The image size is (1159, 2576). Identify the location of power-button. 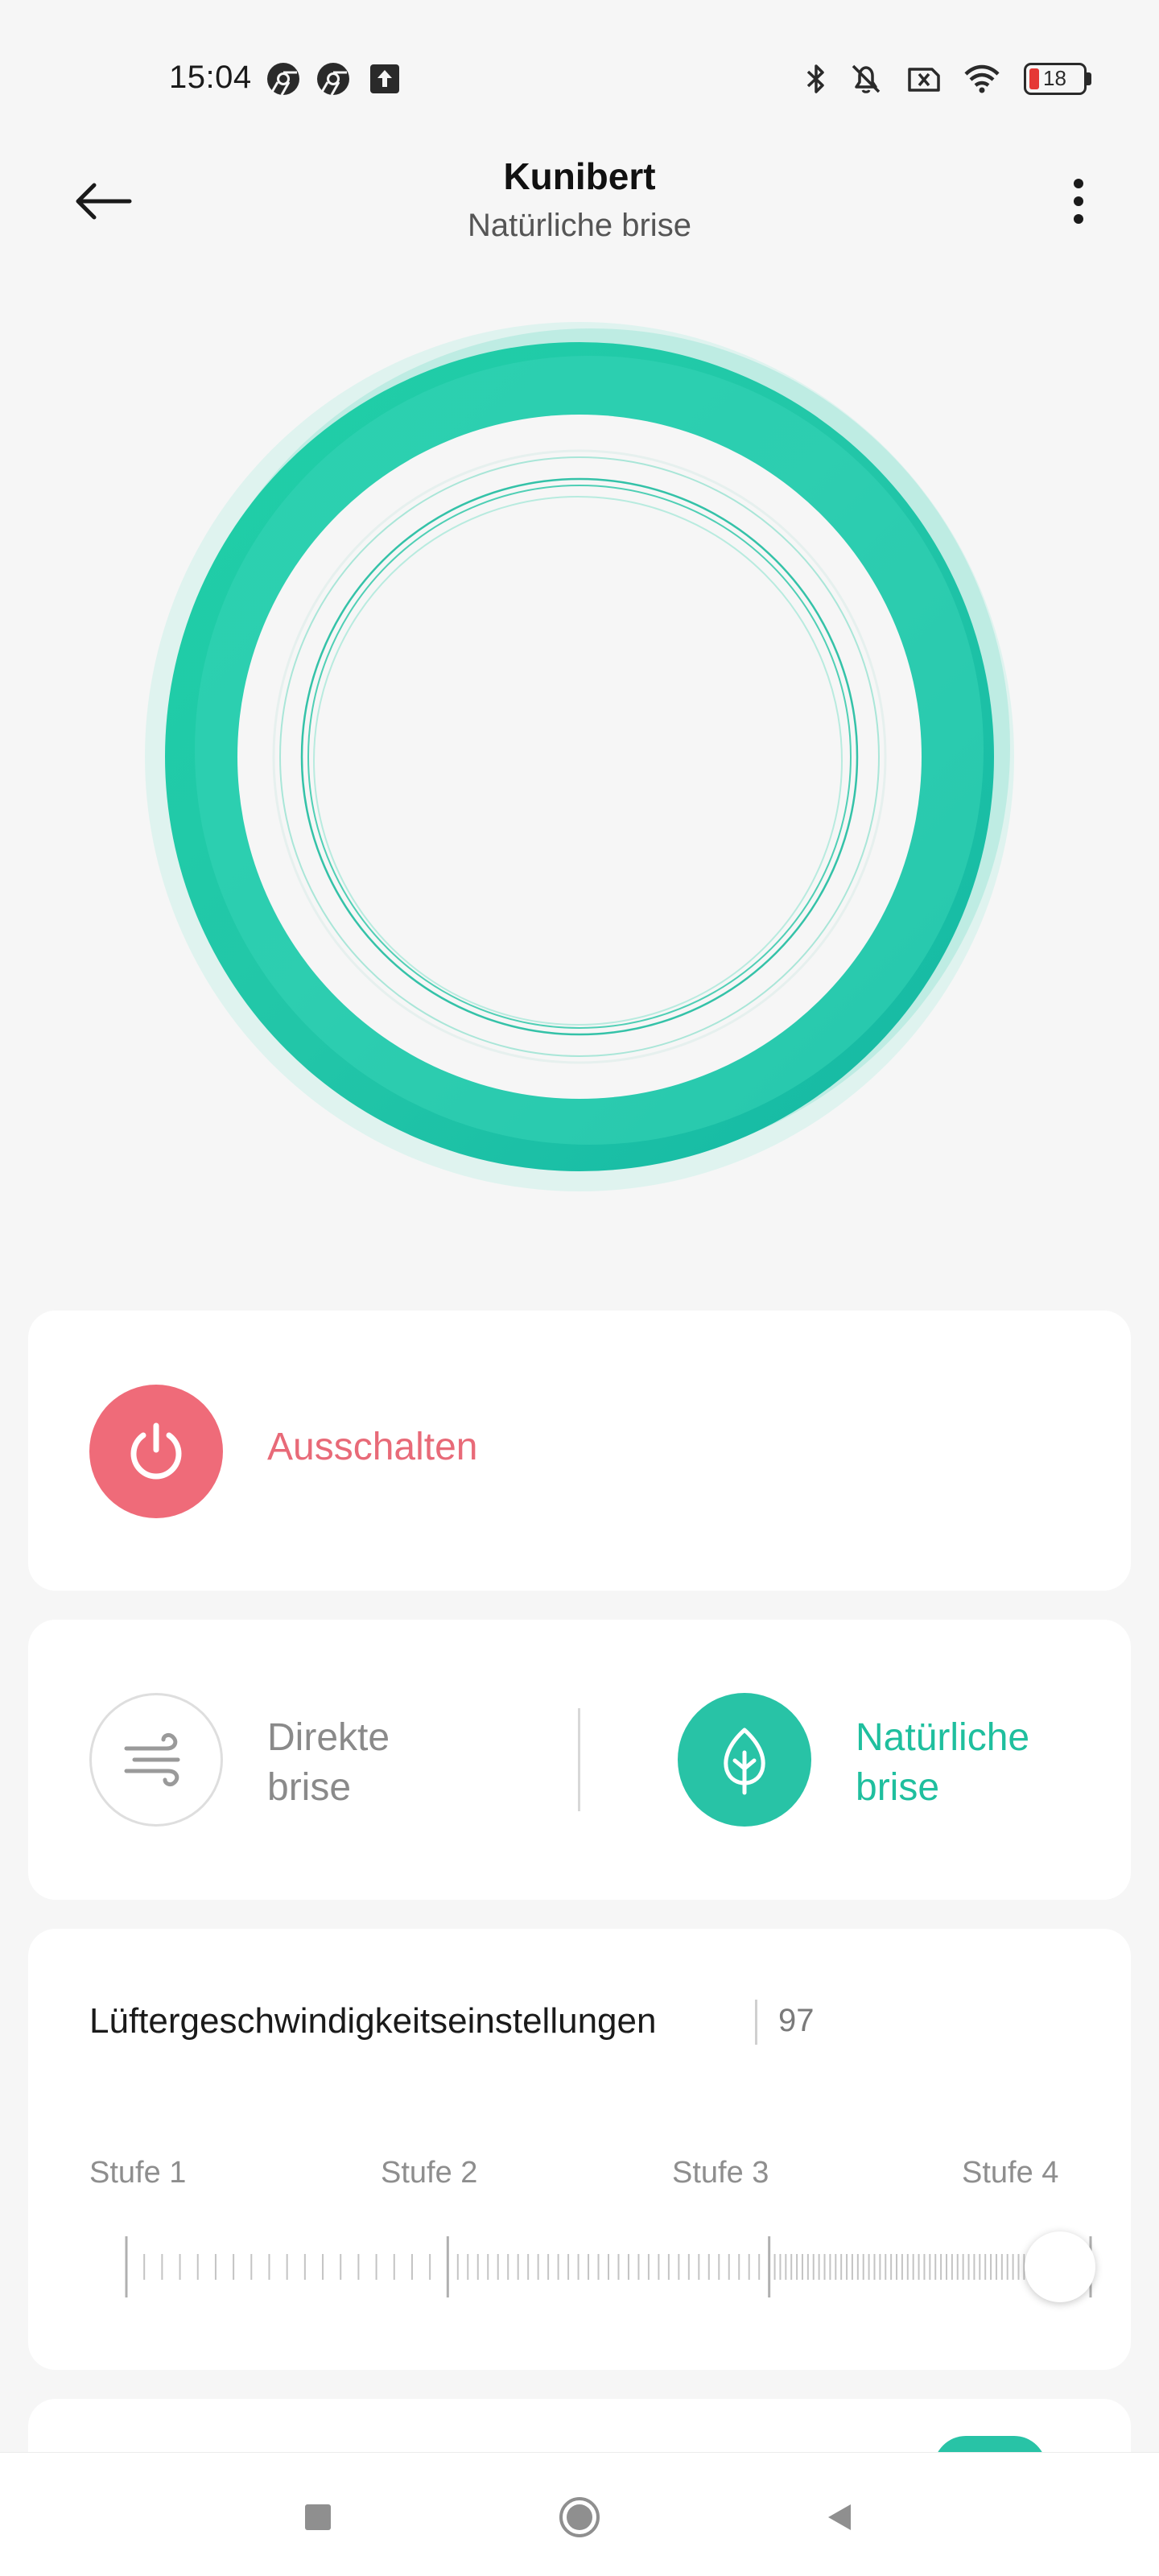
(156, 1451).